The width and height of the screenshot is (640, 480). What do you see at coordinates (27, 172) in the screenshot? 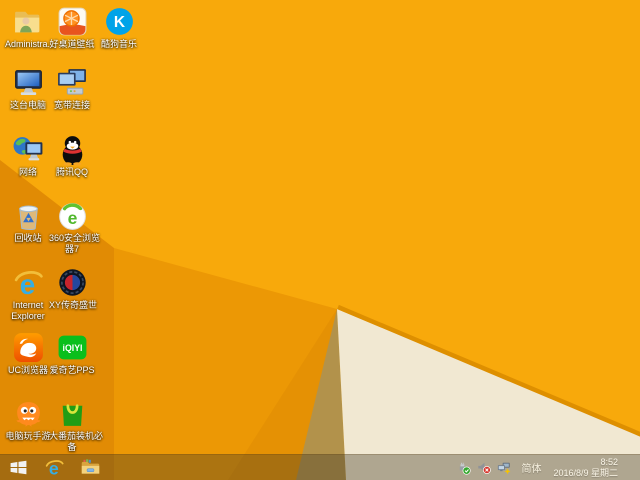
I see `desktop-icon-label: 网络` at bounding box center [27, 172].